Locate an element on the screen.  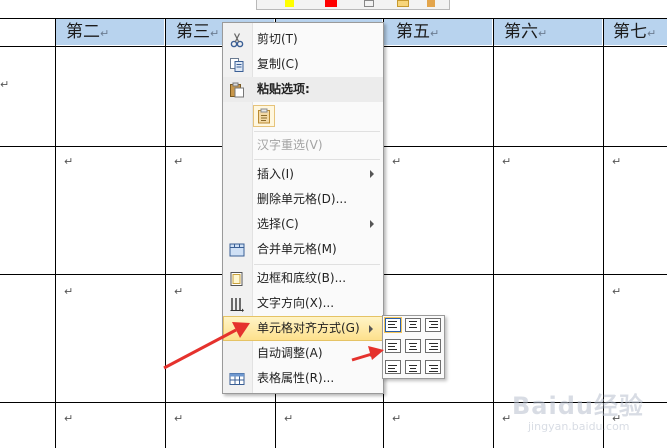
align-middle-left-button is located at coordinates (393, 346).